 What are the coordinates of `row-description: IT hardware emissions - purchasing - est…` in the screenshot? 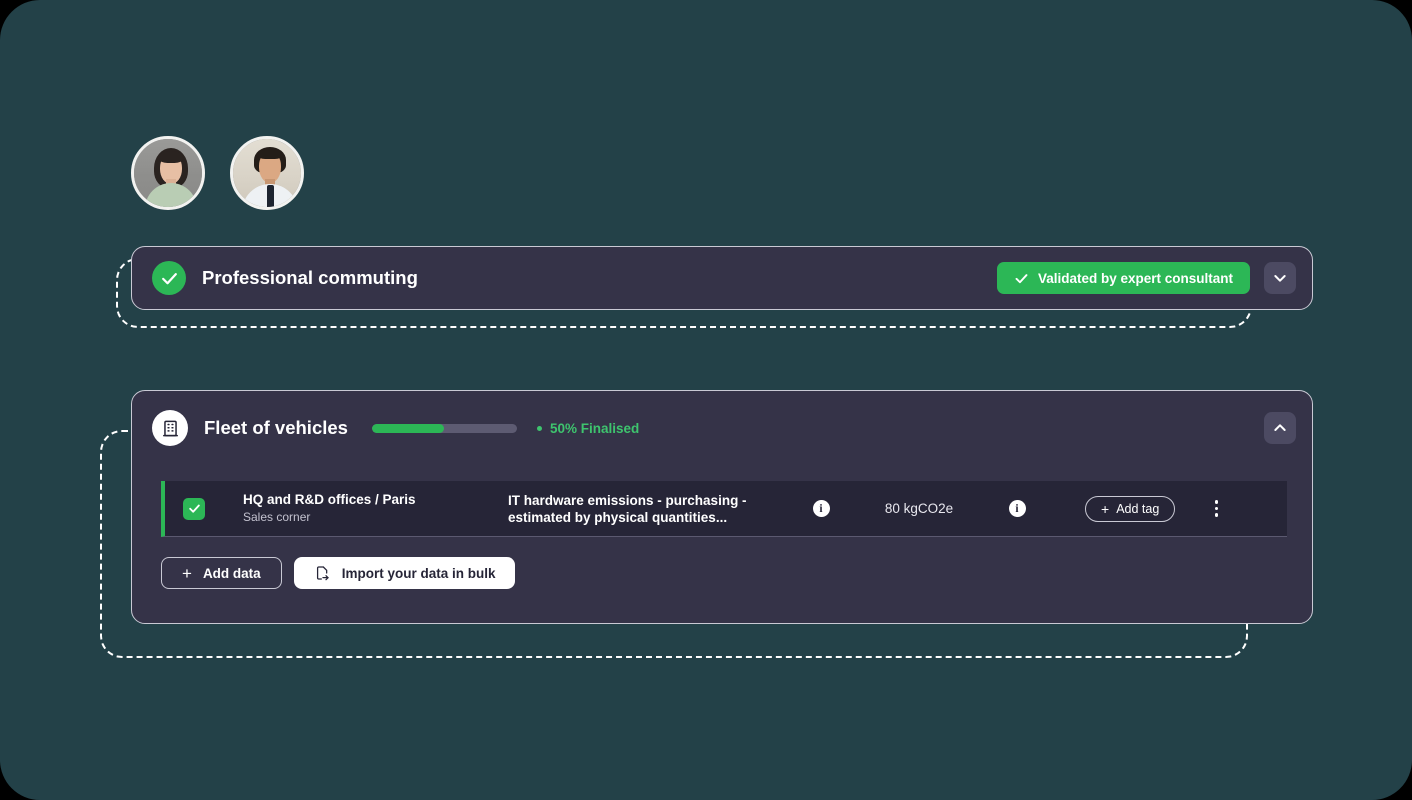 It's located at (627, 508).